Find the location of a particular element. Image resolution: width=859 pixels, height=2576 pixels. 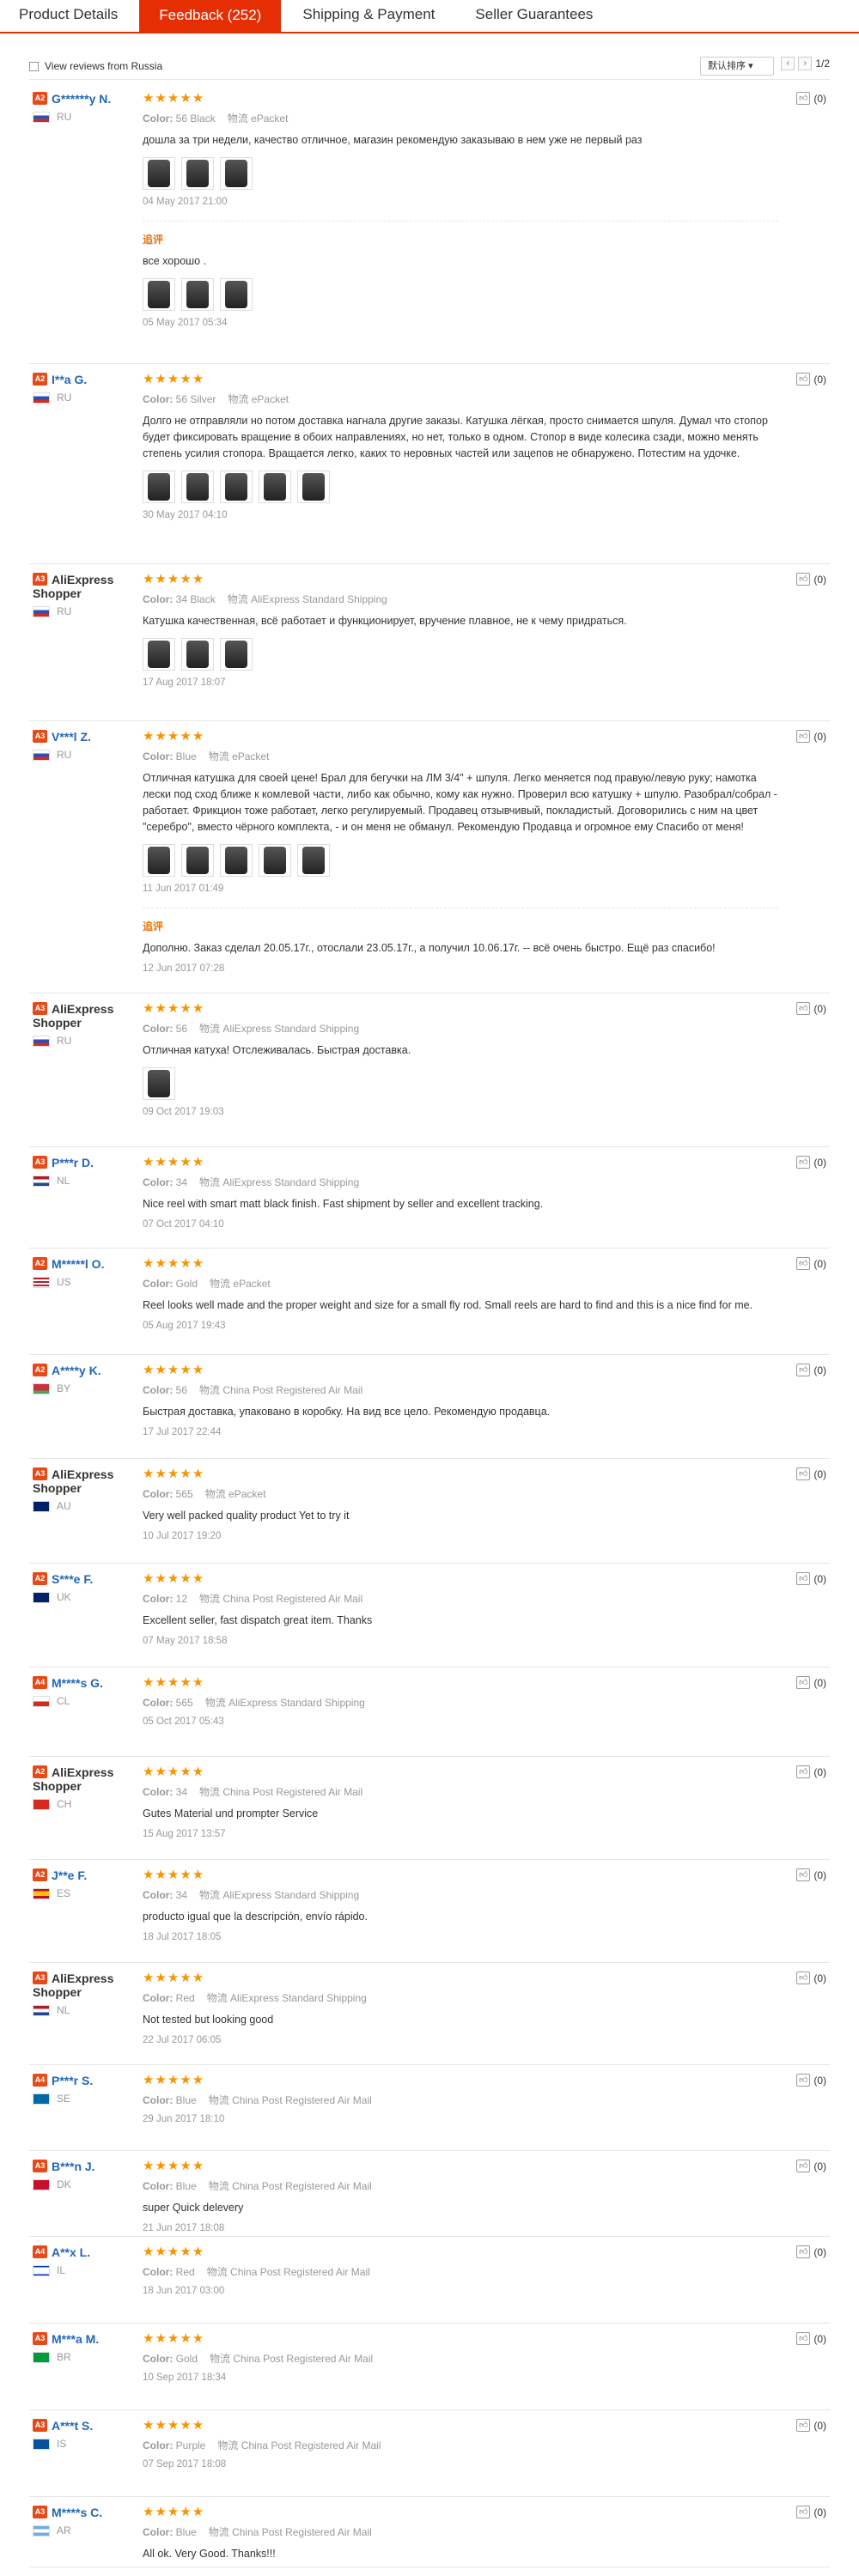

country-code: AR is located at coordinates (64, 2530).